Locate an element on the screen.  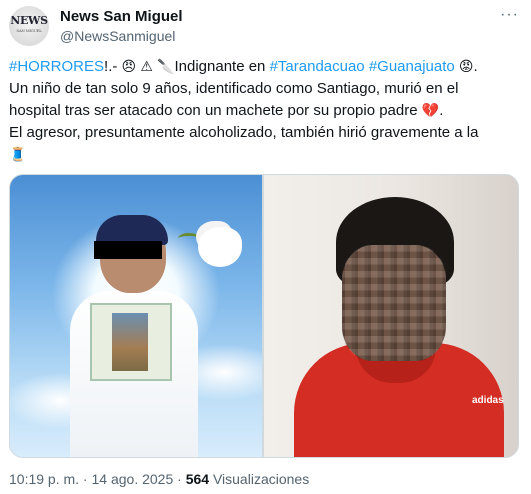
views-count: 564 is located at coordinates (197, 479).